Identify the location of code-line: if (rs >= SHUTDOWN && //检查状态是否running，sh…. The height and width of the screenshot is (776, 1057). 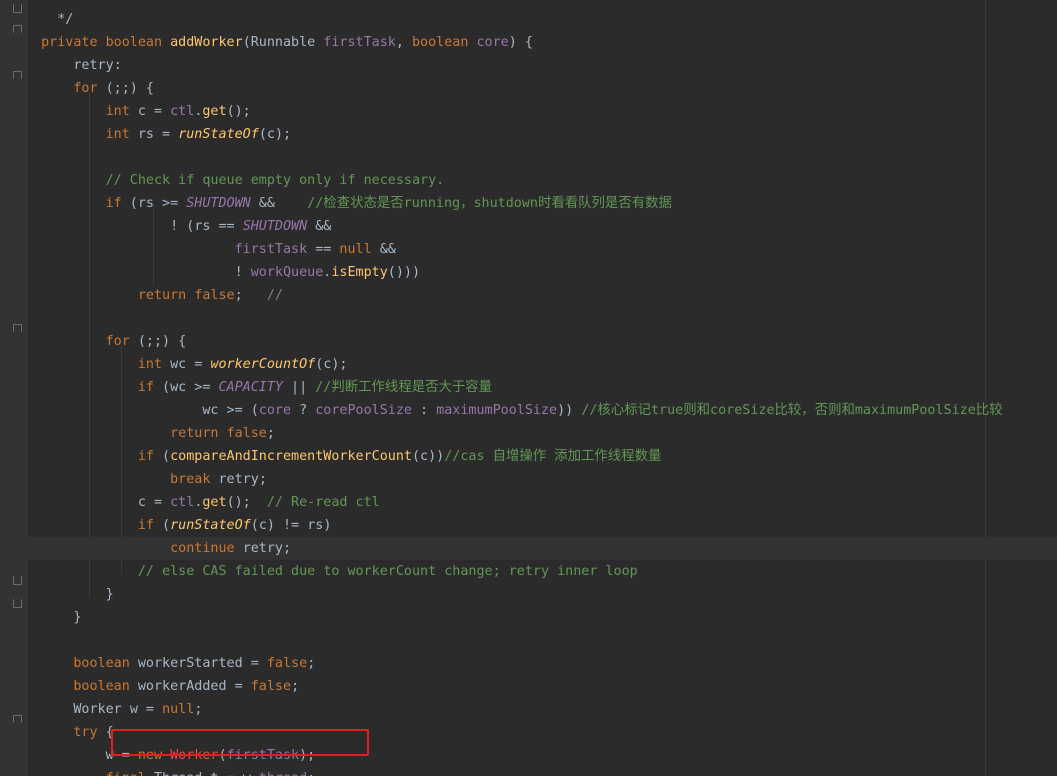
(528, 203).